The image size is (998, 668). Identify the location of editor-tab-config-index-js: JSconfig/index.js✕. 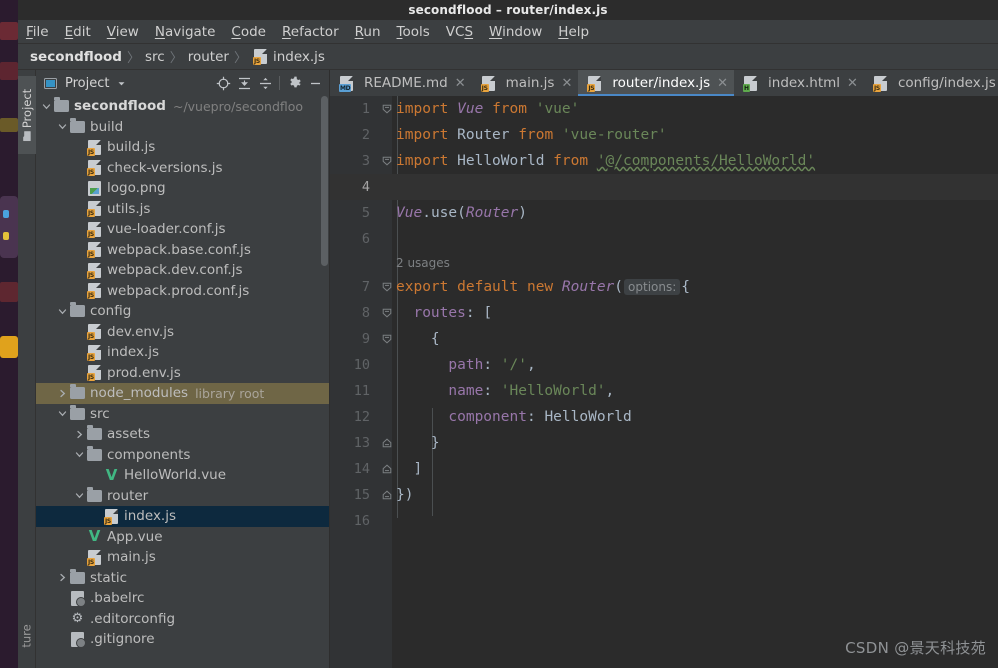
(931, 83).